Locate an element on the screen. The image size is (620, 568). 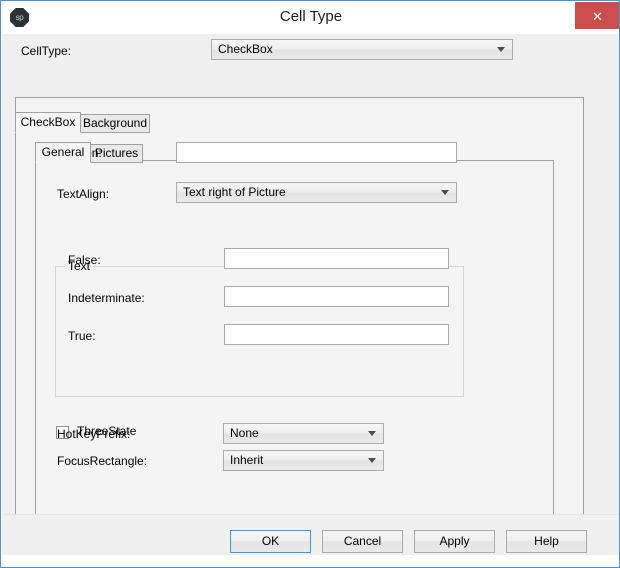
page-title: Cell Type is located at coordinates (311, 16).